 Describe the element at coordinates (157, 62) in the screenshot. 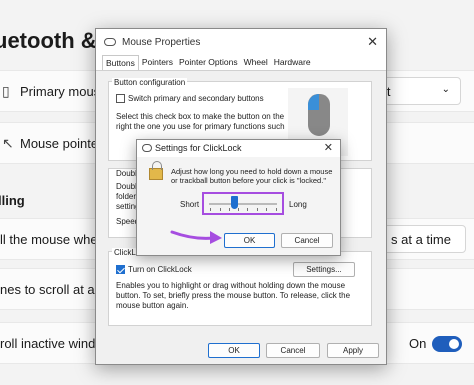

I see `tab-pointers: Pointers` at that location.